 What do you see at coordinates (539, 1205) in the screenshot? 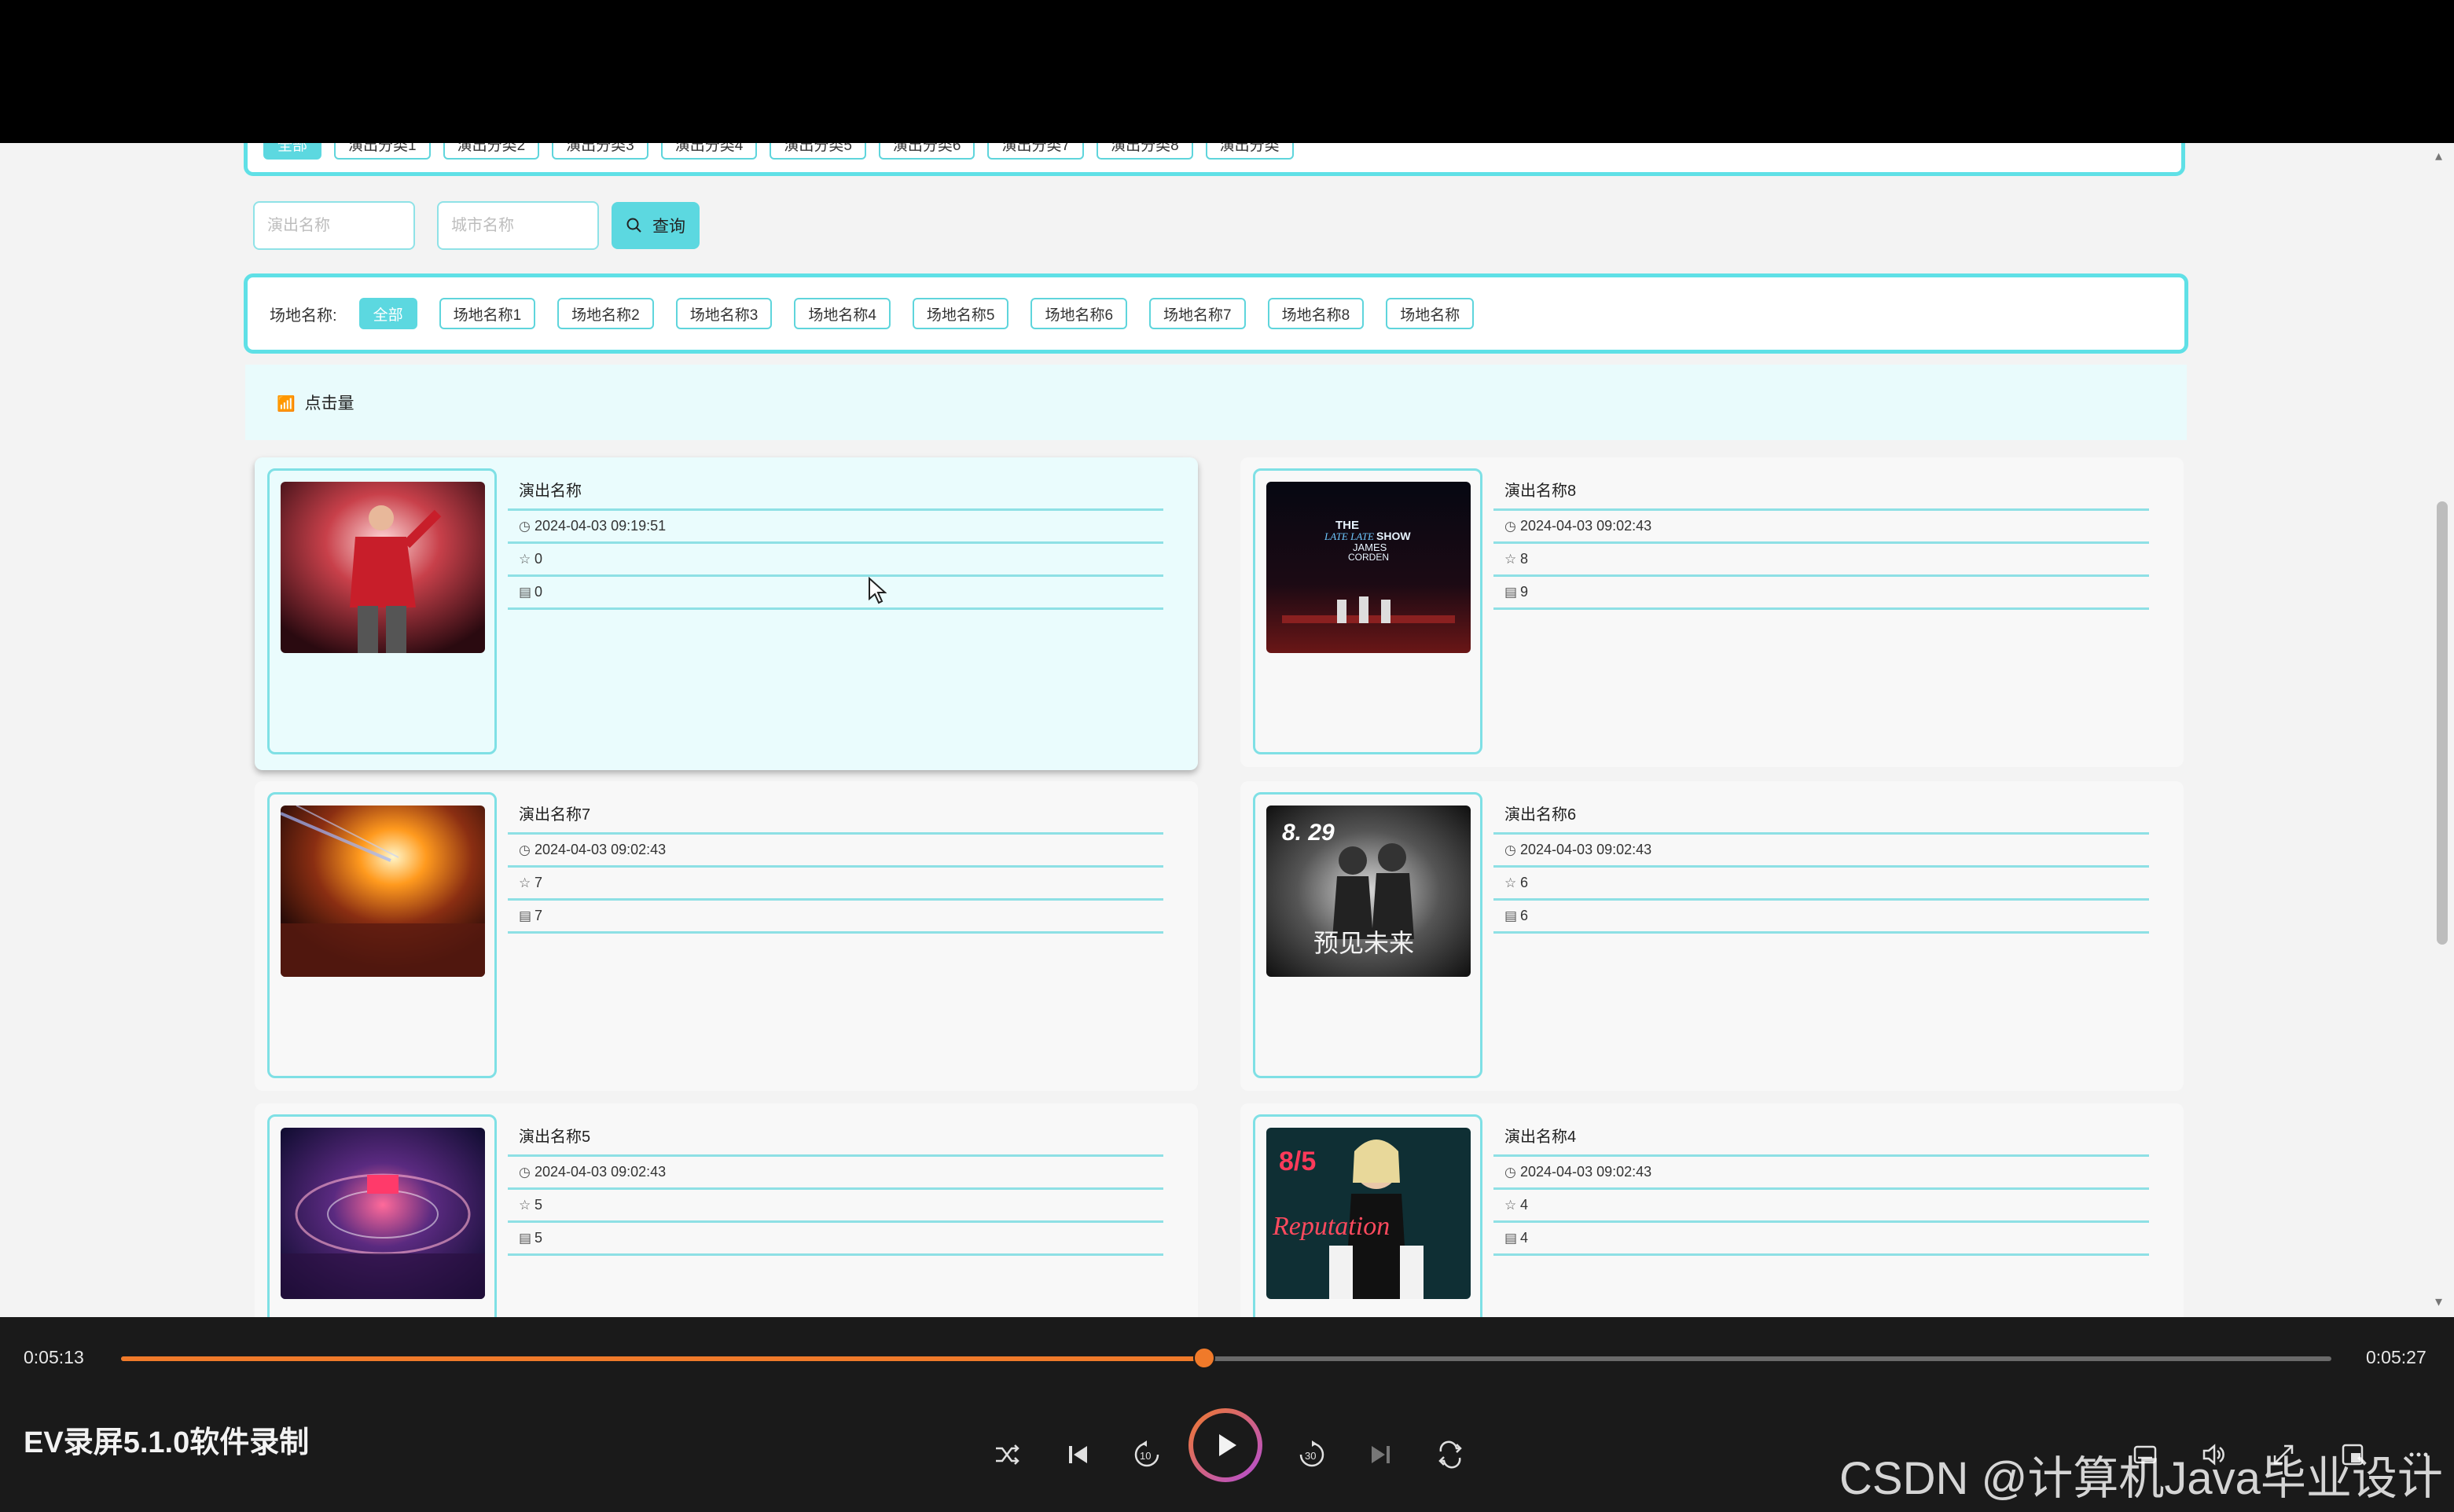
I see `show-likes: 5` at bounding box center [539, 1205].